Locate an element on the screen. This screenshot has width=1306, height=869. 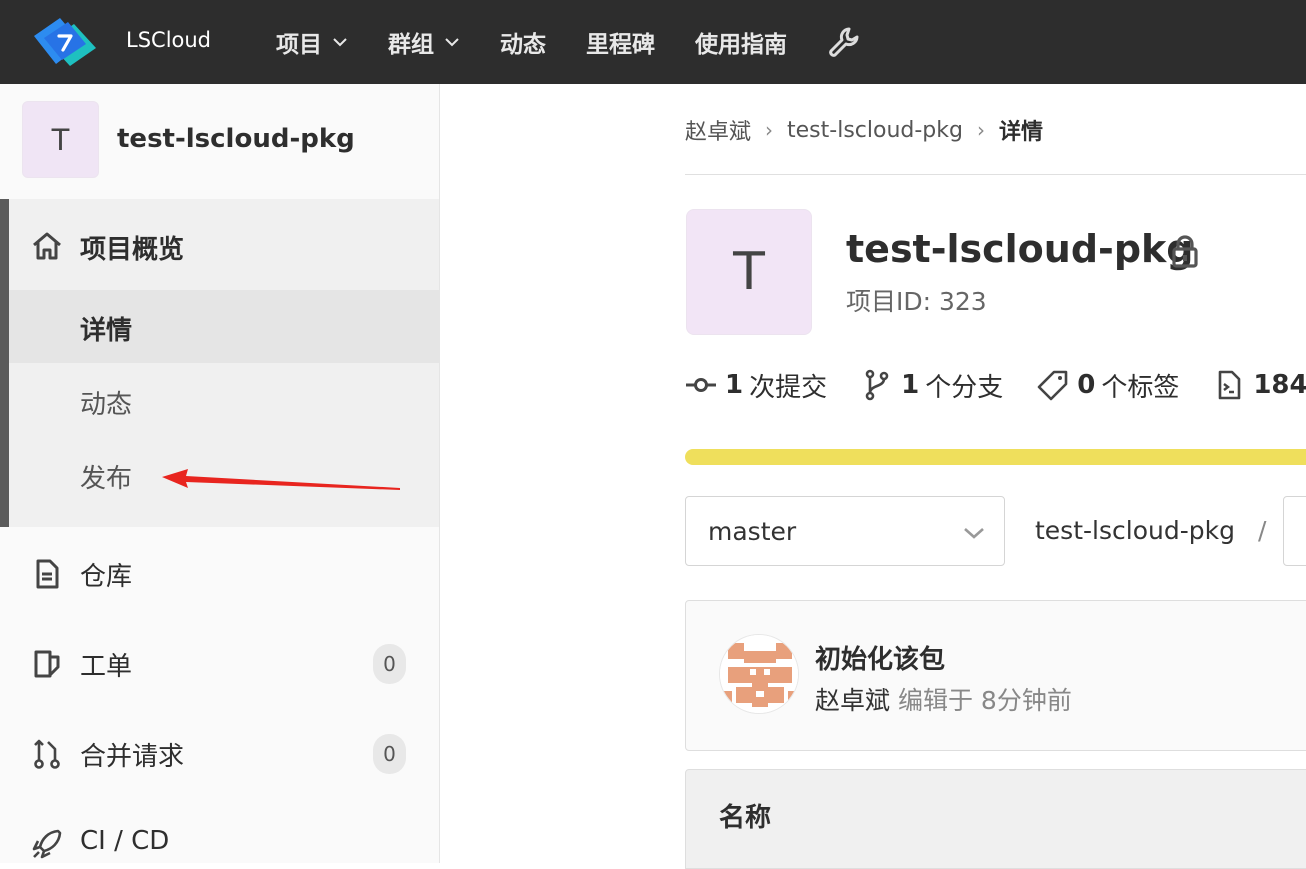
identicon-icon is located at coordinates (759, 674).